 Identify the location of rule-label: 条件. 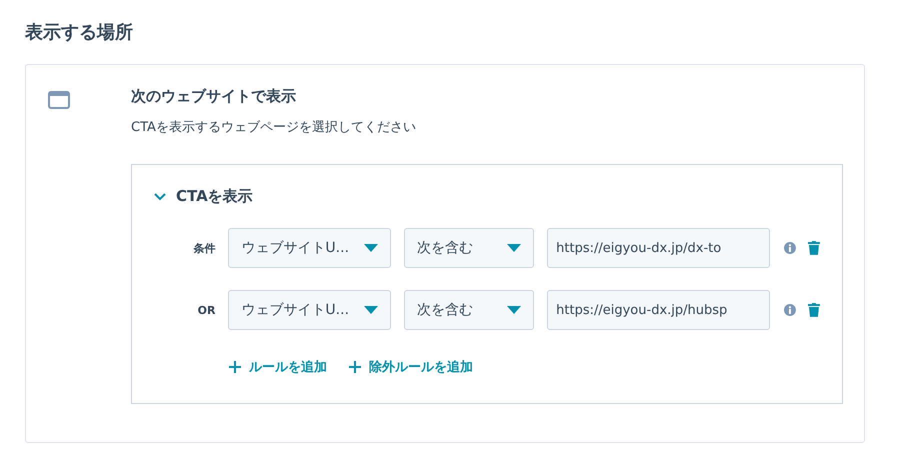
(204, 248).